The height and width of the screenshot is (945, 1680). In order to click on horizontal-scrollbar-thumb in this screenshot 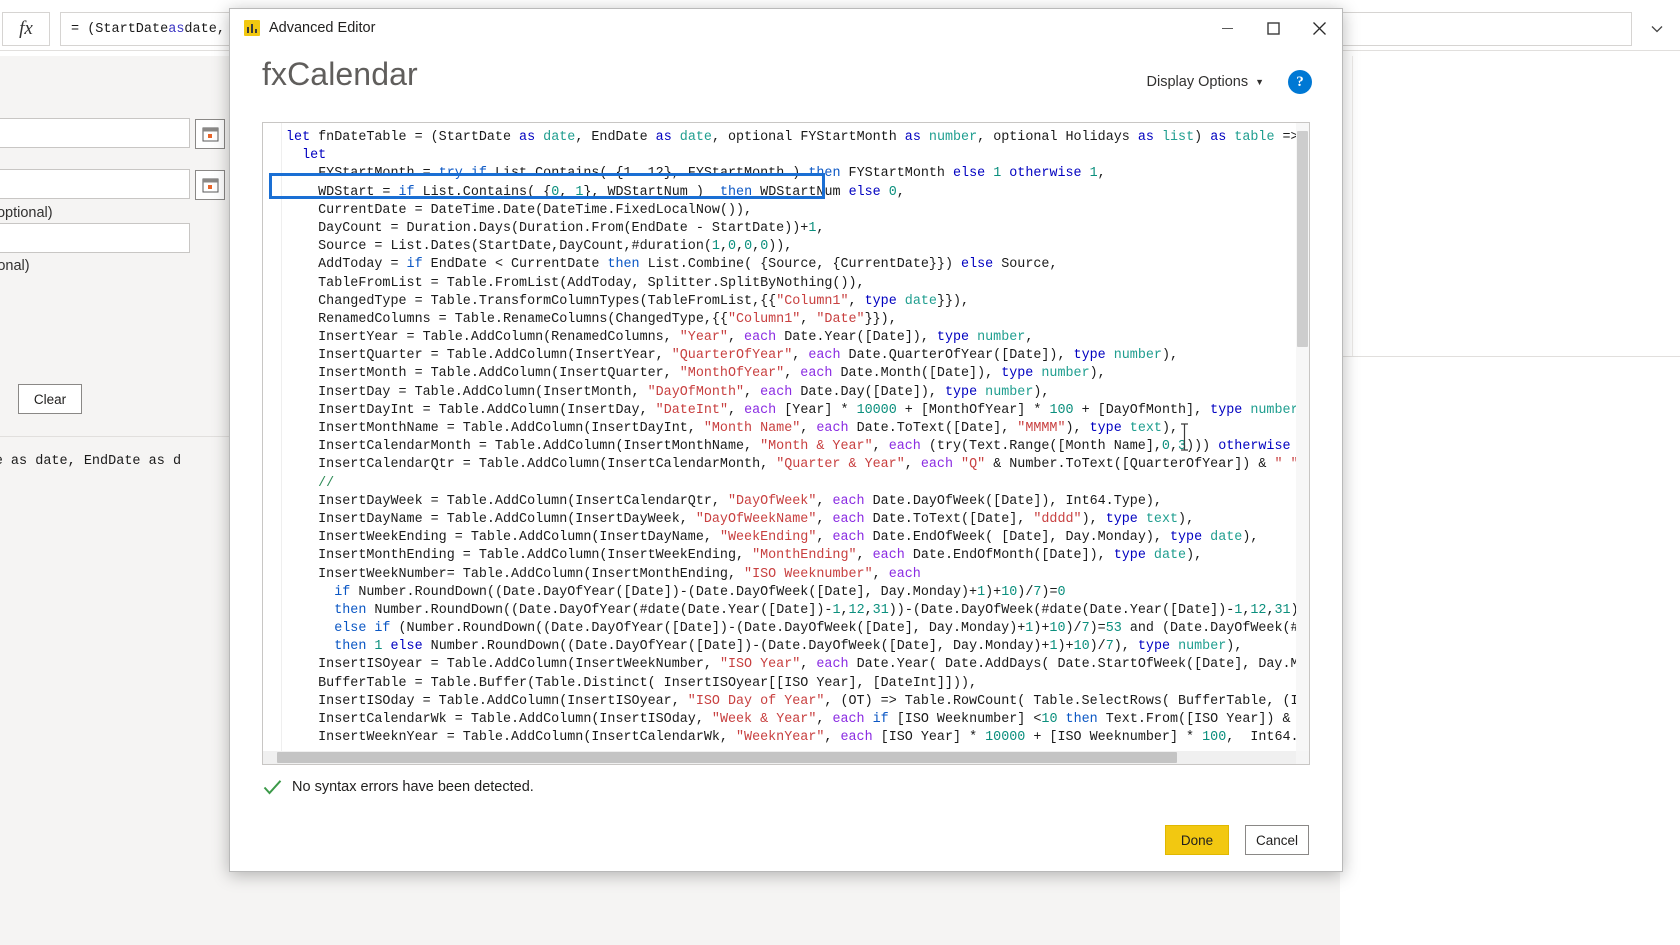, I will do `click(727, 757)`.